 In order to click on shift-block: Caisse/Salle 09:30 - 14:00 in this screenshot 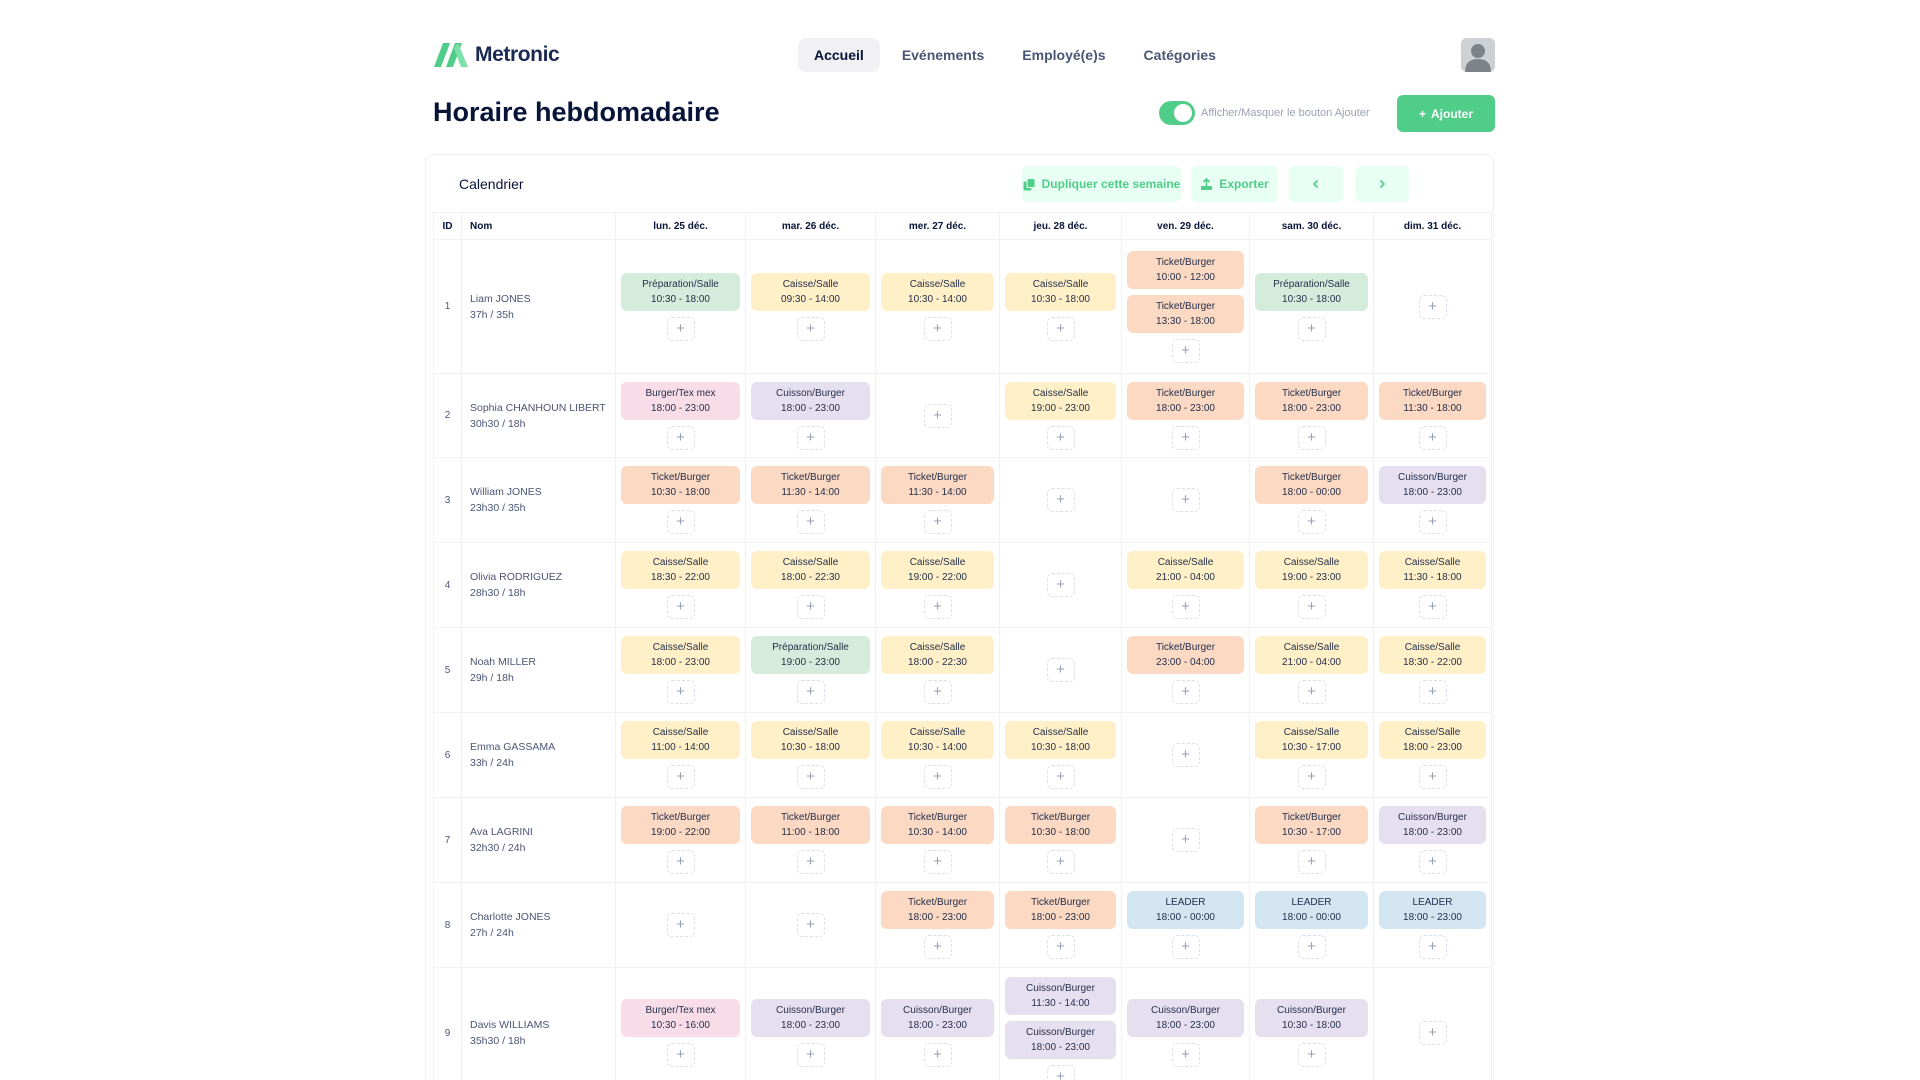, I will do `click(810, 291)`.